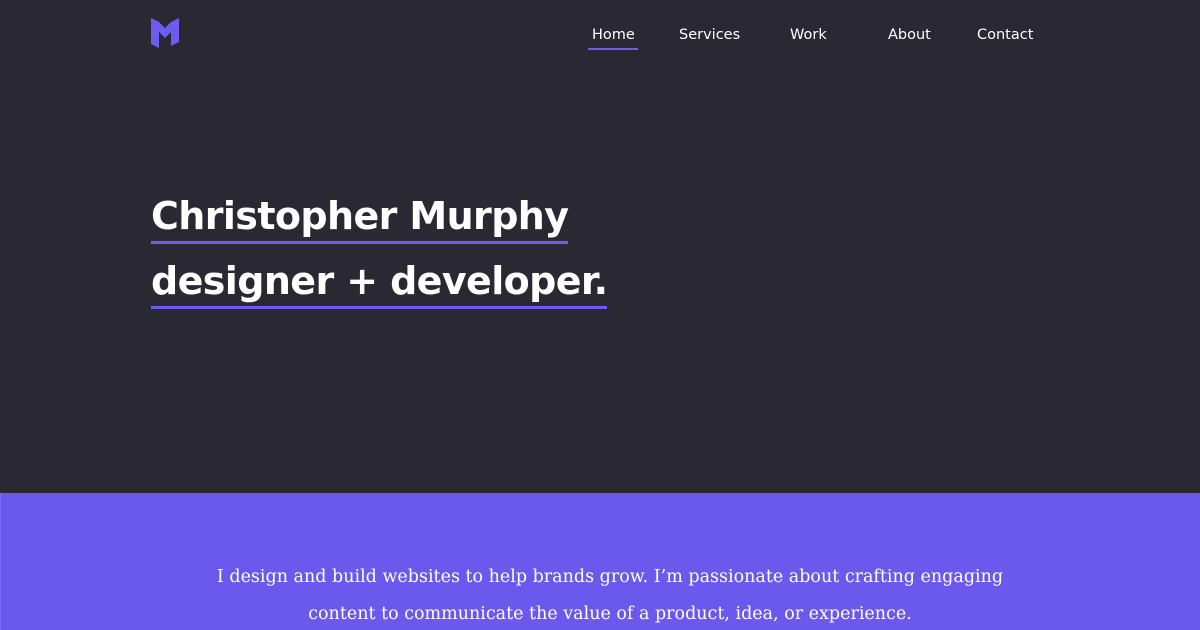 This screenshot has height=630, width=1200. Describe the element at coordinates (909, 35) in the screenshot. I see `nav-about-link: About` at that location.